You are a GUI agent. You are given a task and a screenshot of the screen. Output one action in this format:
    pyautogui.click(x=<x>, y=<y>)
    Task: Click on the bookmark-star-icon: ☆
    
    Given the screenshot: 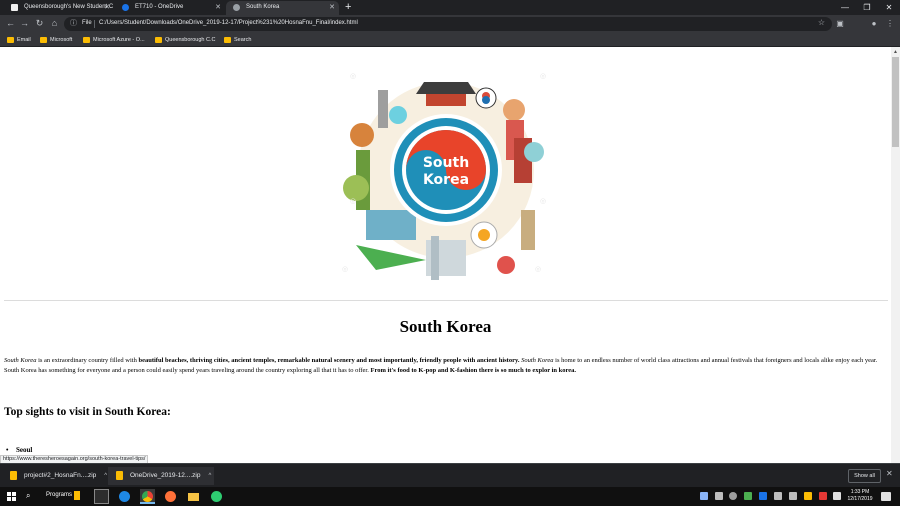 What is the action you would take?
    pyautogui.click(x=821, y=22)
    